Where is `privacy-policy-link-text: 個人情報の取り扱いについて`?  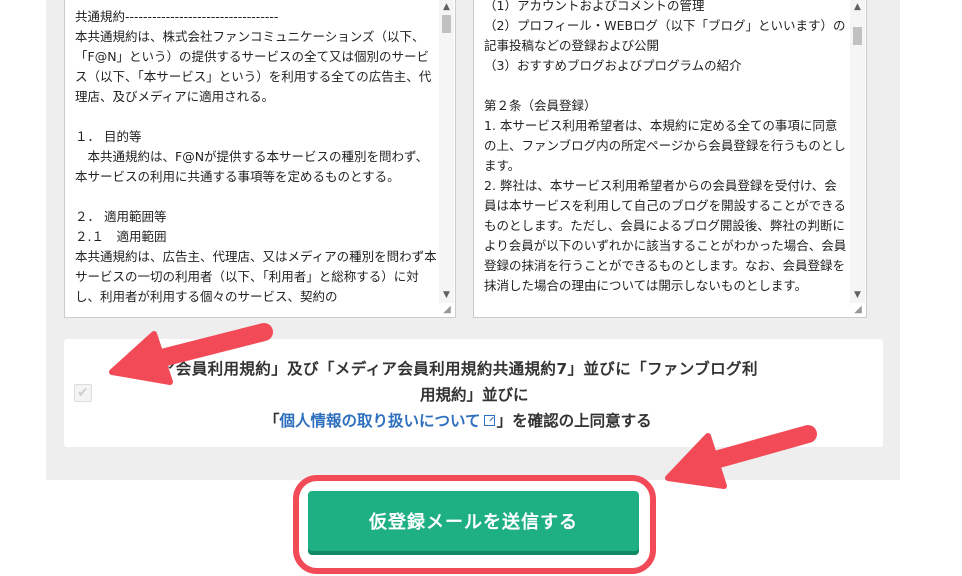
privacy-policy-link-text: 個人情報の取り扱いについて is located at coordinates (380, 421).